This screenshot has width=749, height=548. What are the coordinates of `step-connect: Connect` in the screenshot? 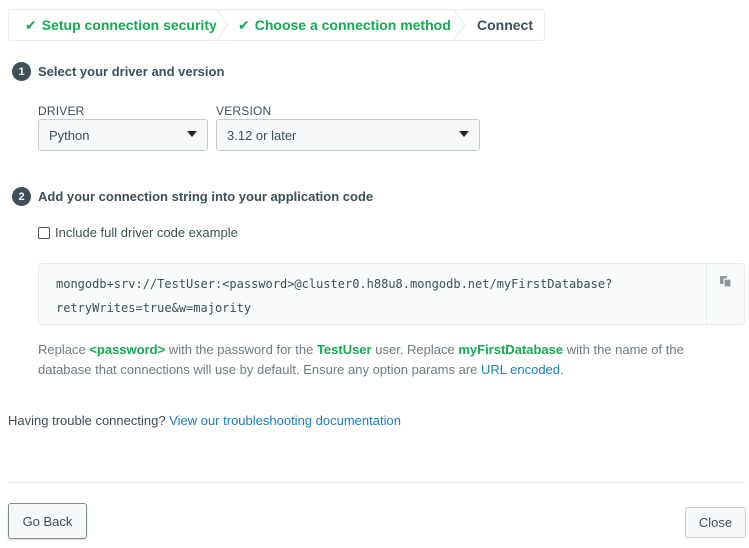 It's located at (501, 25).